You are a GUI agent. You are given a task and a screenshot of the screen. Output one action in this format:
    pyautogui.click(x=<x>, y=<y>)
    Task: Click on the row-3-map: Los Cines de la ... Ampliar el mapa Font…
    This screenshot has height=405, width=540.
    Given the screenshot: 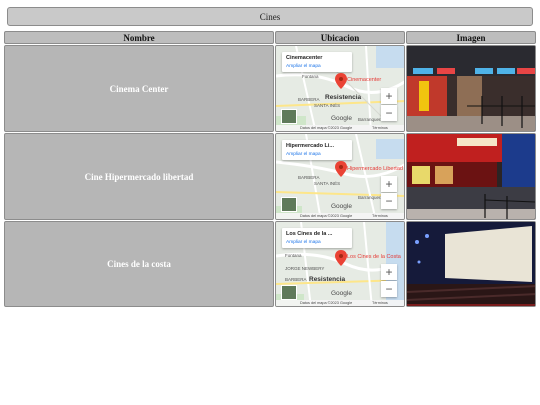 What is the action you would take?
    pyautogui.click(x=340, y=264)
    